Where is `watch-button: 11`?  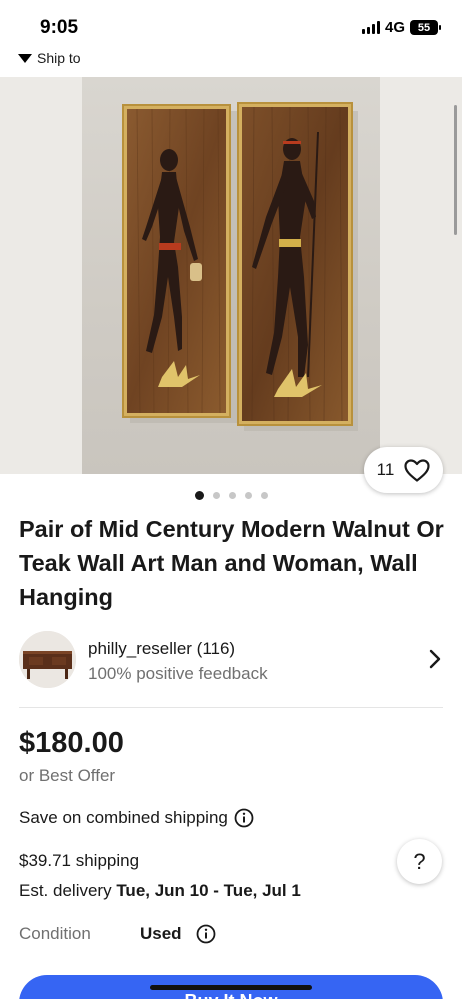
watch-button: 11 is located at coordinates (403, 470).